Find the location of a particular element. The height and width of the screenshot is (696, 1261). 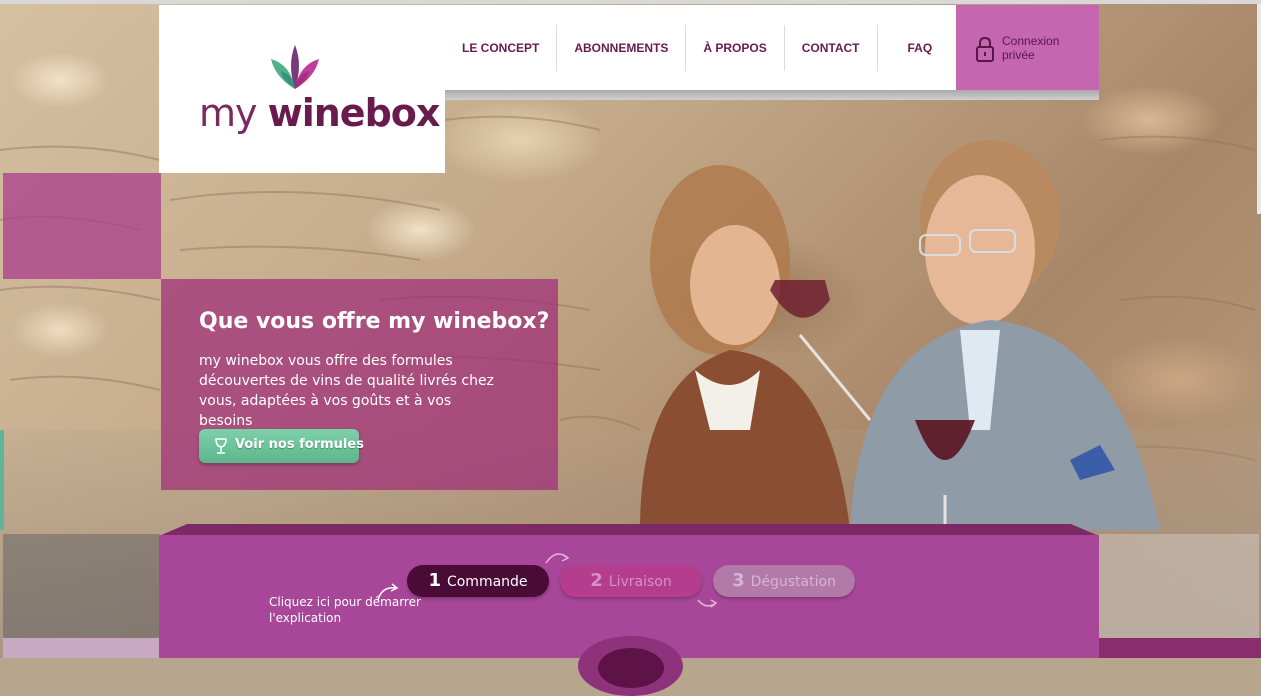

step-1-number: 1 is located at coordinates (434, 580).